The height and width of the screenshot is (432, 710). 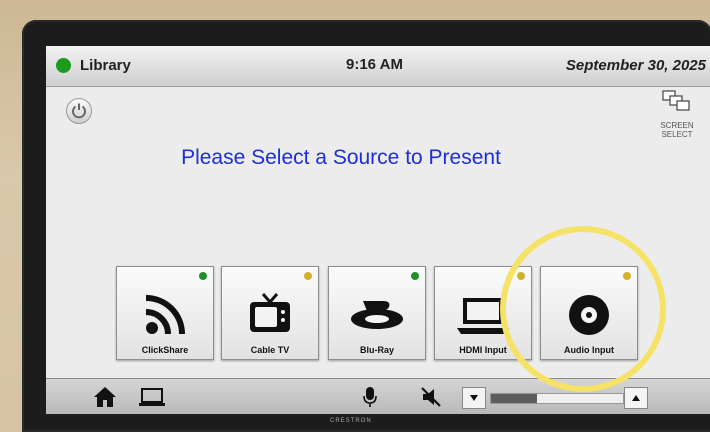 I want to click on source-button-clickshare: ClickShare, so click(x=165, y=313).